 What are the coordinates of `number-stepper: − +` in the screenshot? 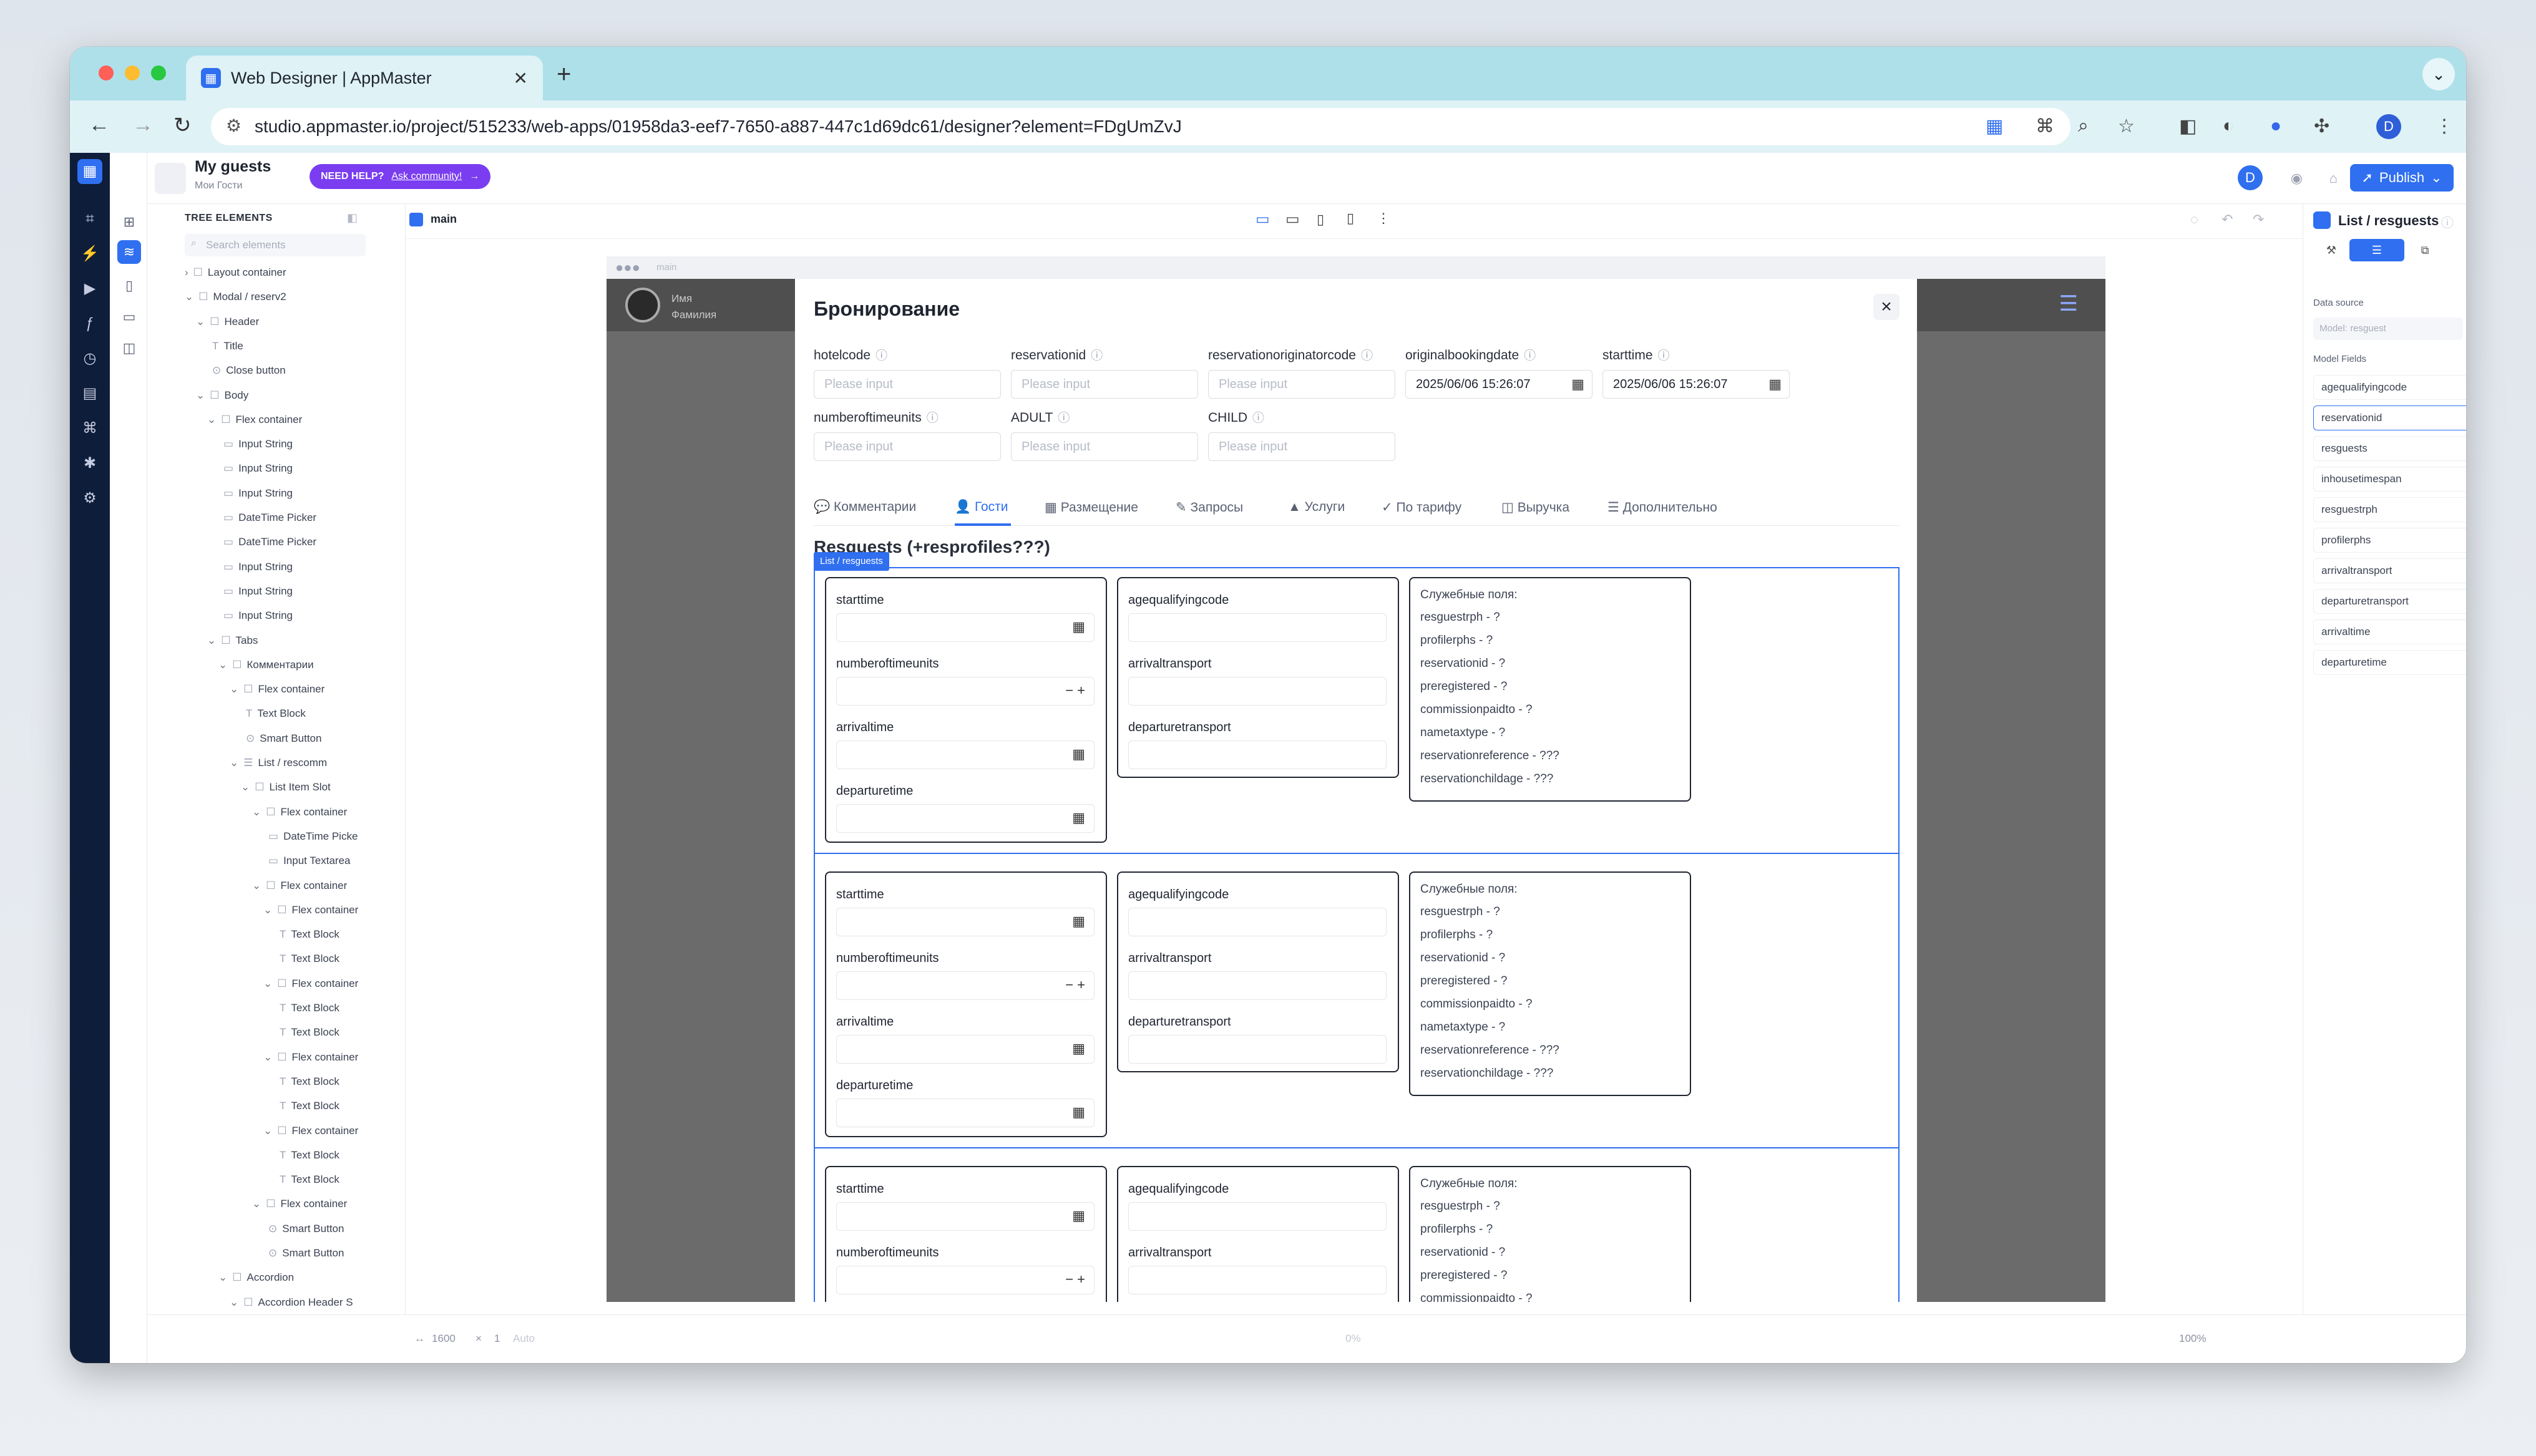 It's located at (965, 1280).